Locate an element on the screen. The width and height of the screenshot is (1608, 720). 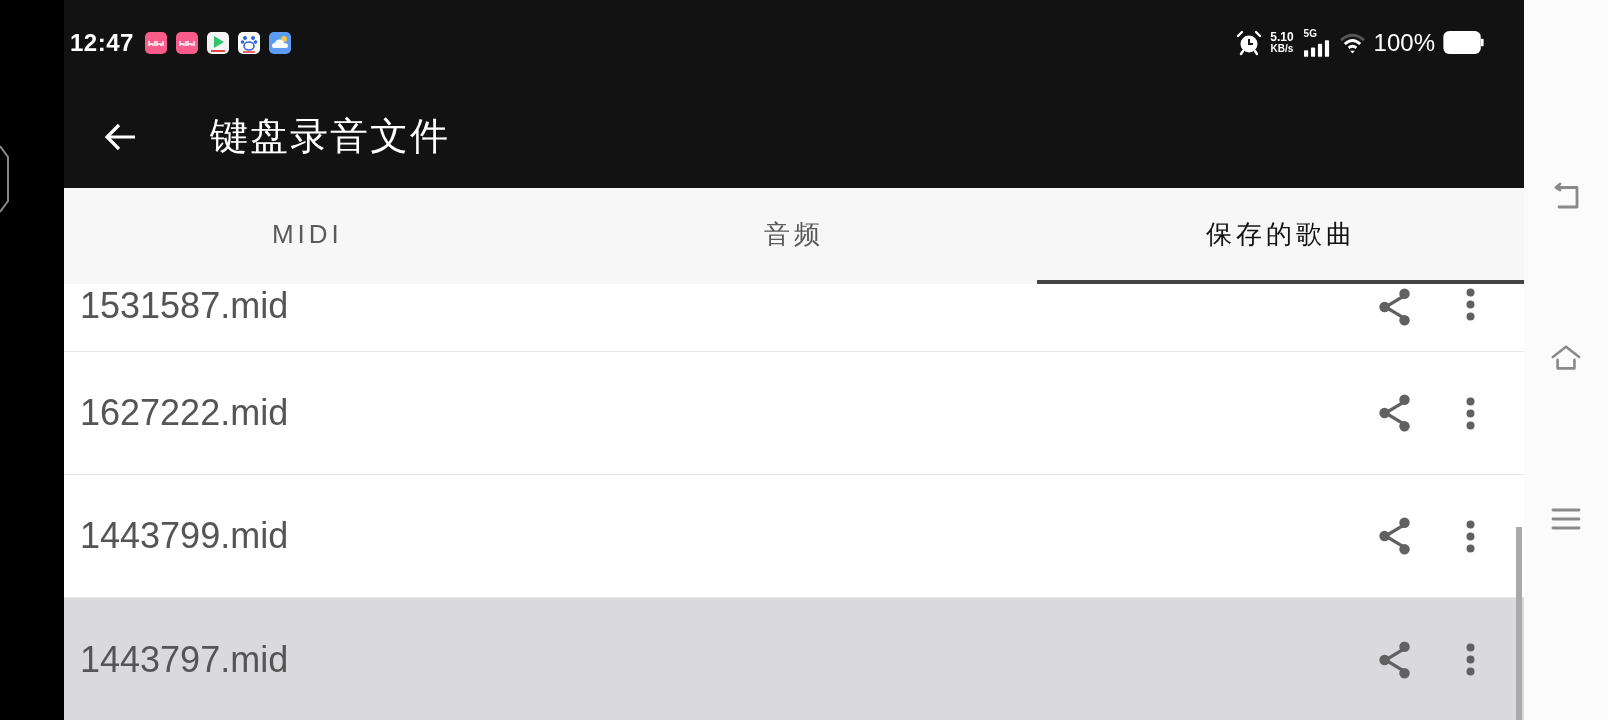
scrollbar-thumb is located at coordinates (1519, 623).